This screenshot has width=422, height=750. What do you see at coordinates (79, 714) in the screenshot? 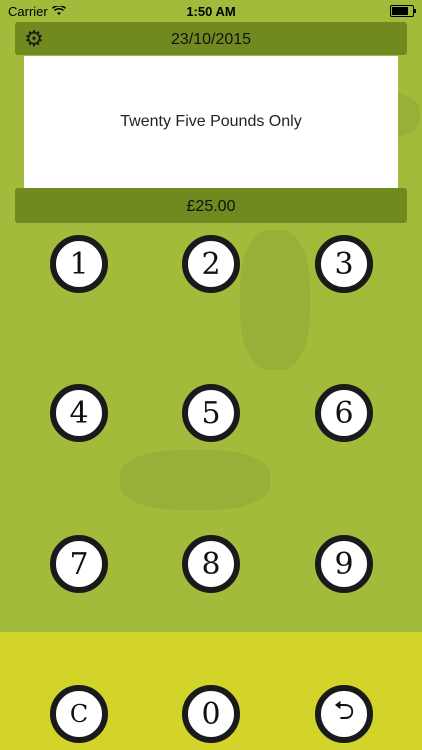
I see `clear-key: C` at bounding box center [79, 714].